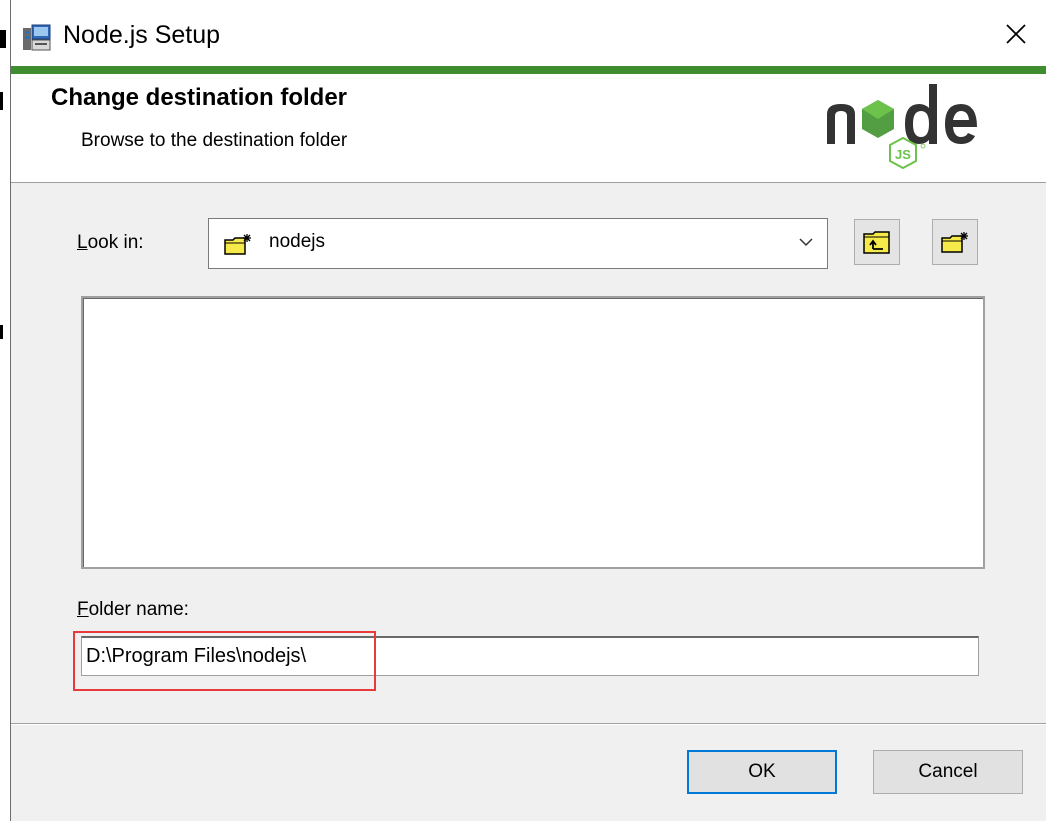 The width and height of the screenshot is (1046, 821). I want to click on chevron-down-icon, so click(806, 242).